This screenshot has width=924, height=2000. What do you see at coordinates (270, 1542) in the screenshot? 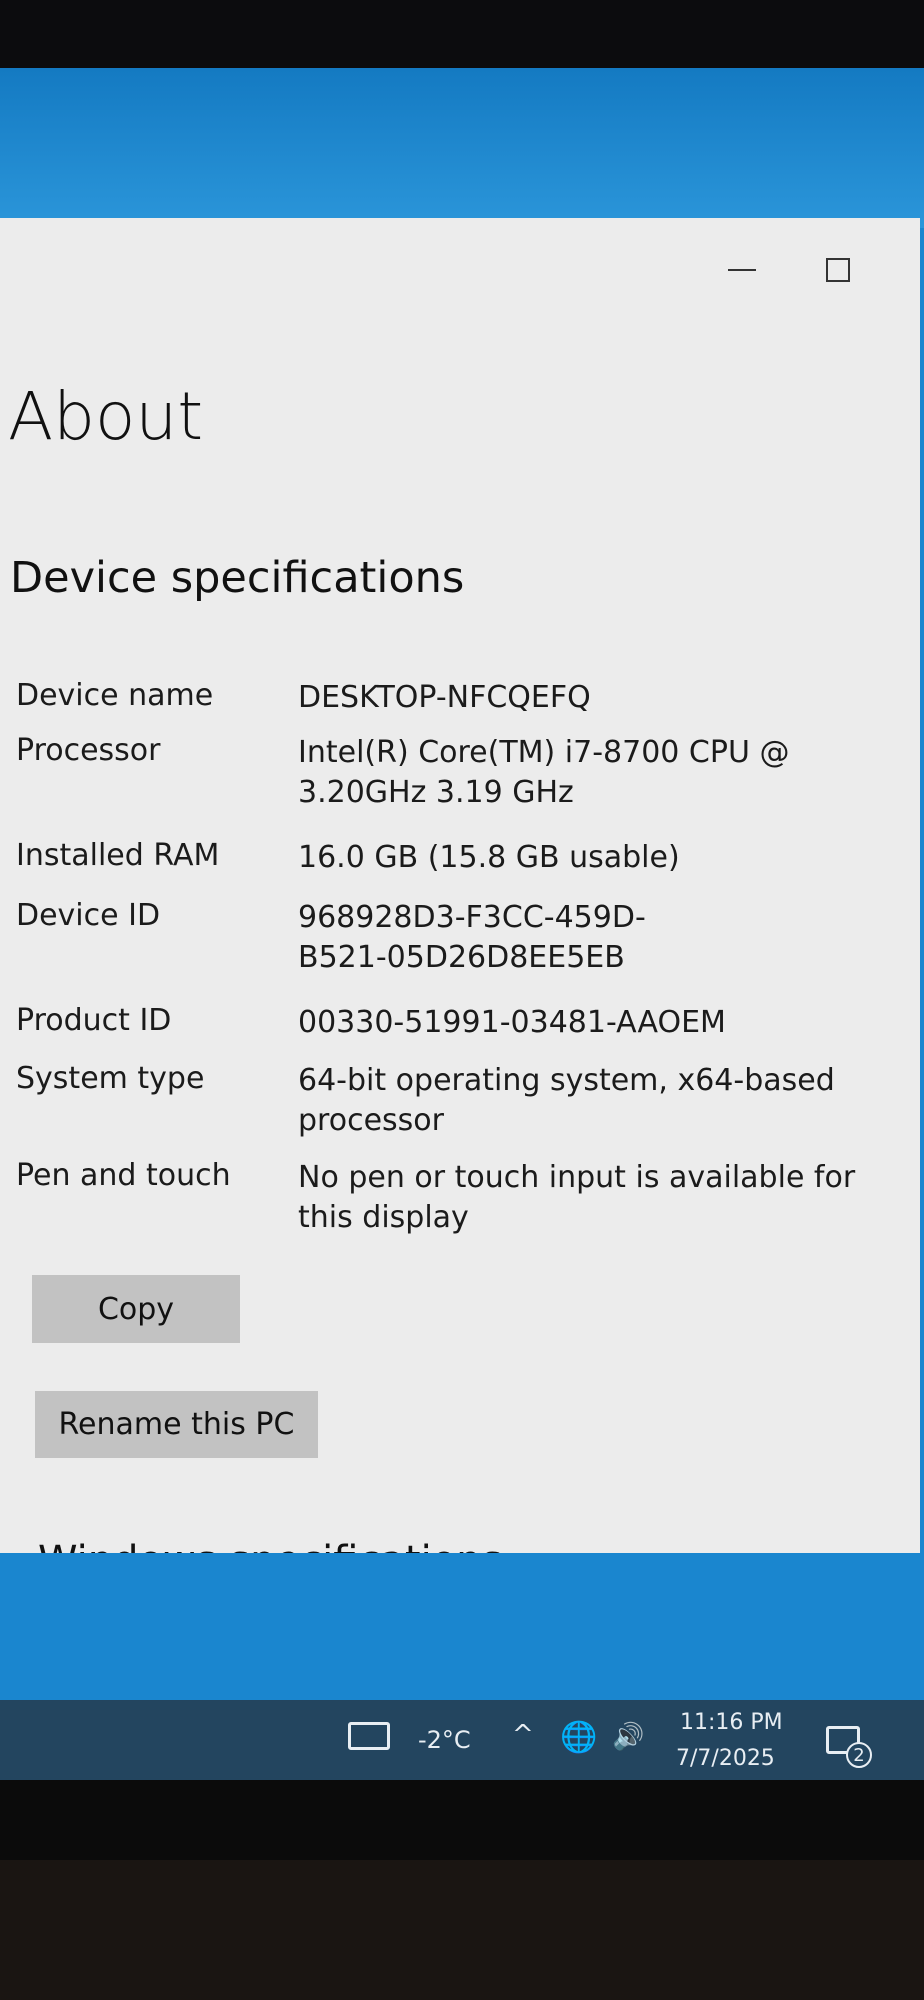
I see `windows-specifications-heading: Windows specifications` at bounding box center [270, 1542].